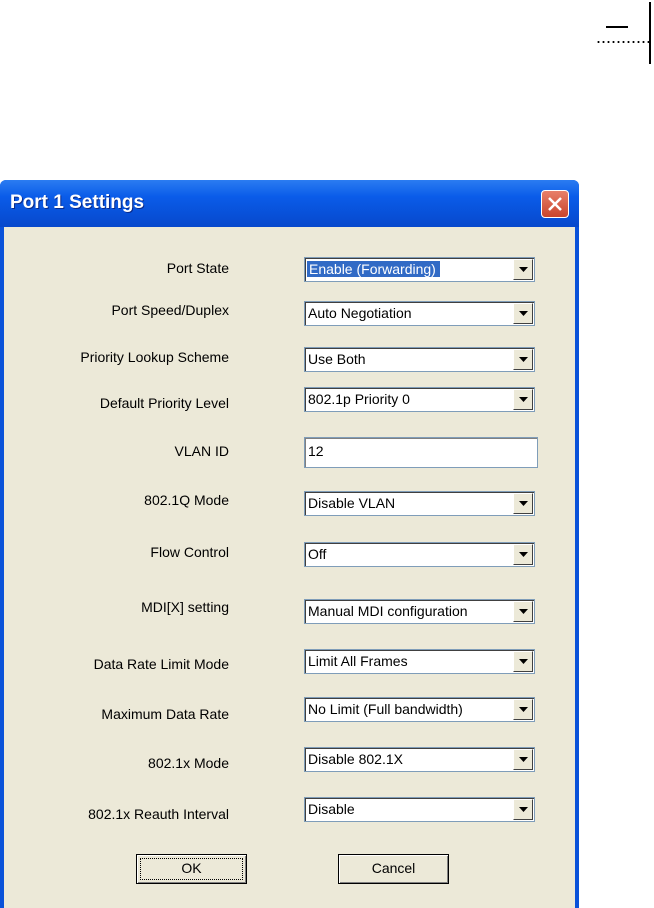  What do you see at coordinates (186, 500) in the screenshot?
I see `dot1q-mode-label: 802.1Q Mode` at bounding box center [186, 500].